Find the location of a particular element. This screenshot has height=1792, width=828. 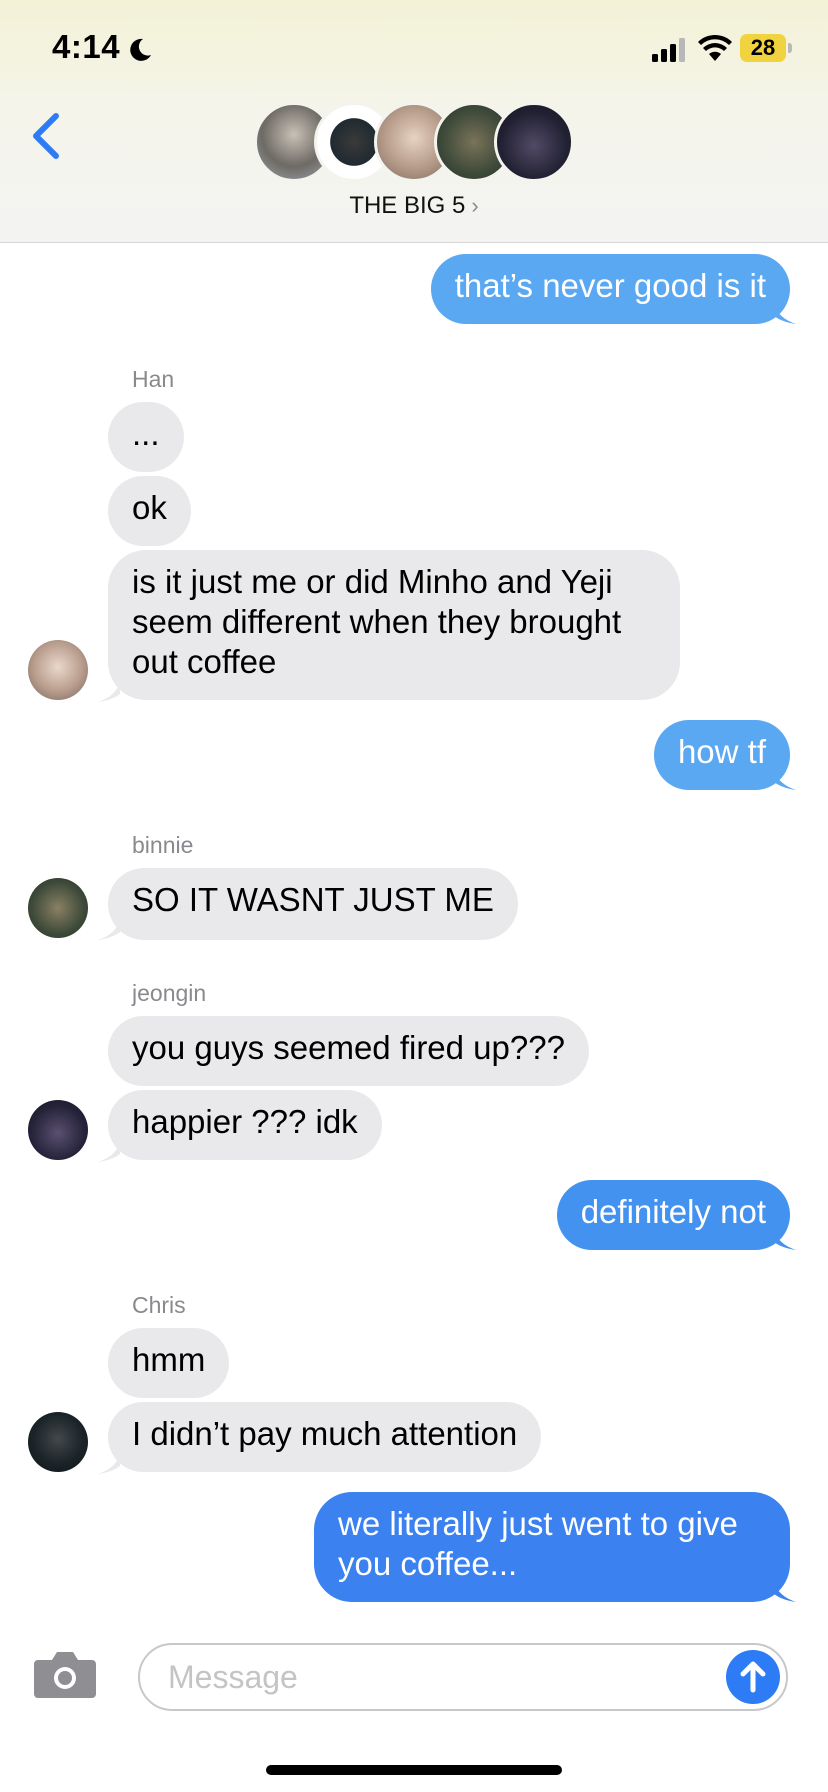

back-chevron-icon is located at coordinates (46, 136).